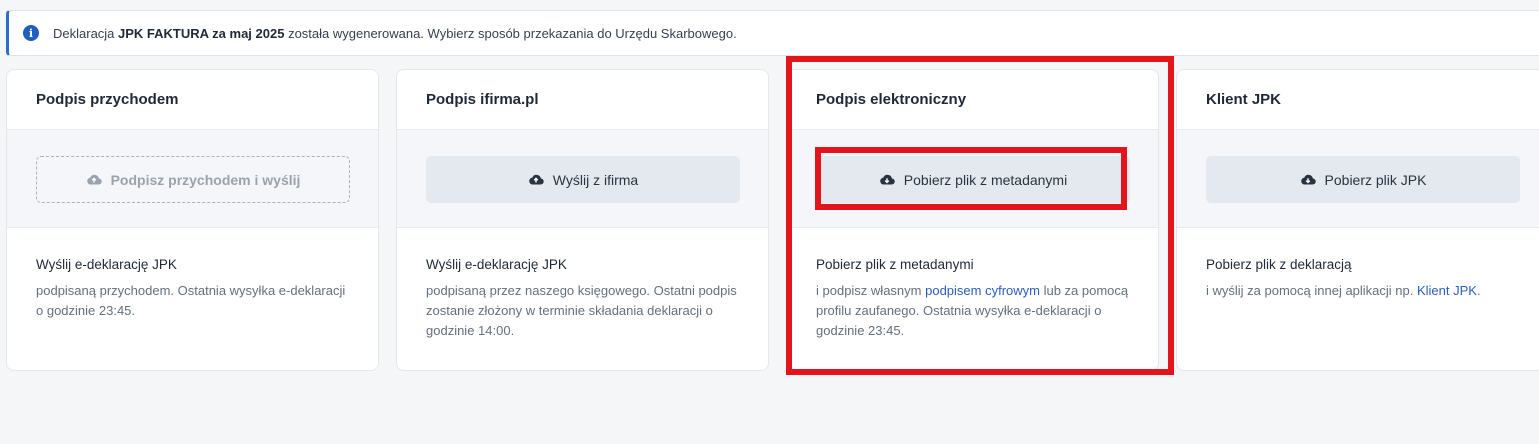 This screenshot has width=1539, height=444. I want to click on card-action-area: Pobierz plik JPK, so click(1358, 179).